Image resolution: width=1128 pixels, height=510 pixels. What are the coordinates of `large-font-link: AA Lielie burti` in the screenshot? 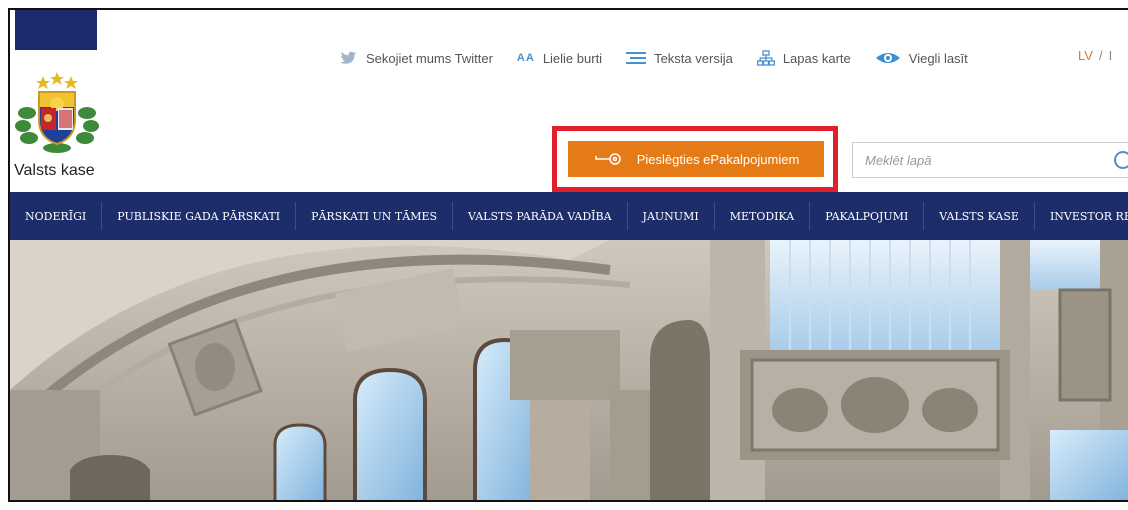 It's located at (559, 58).